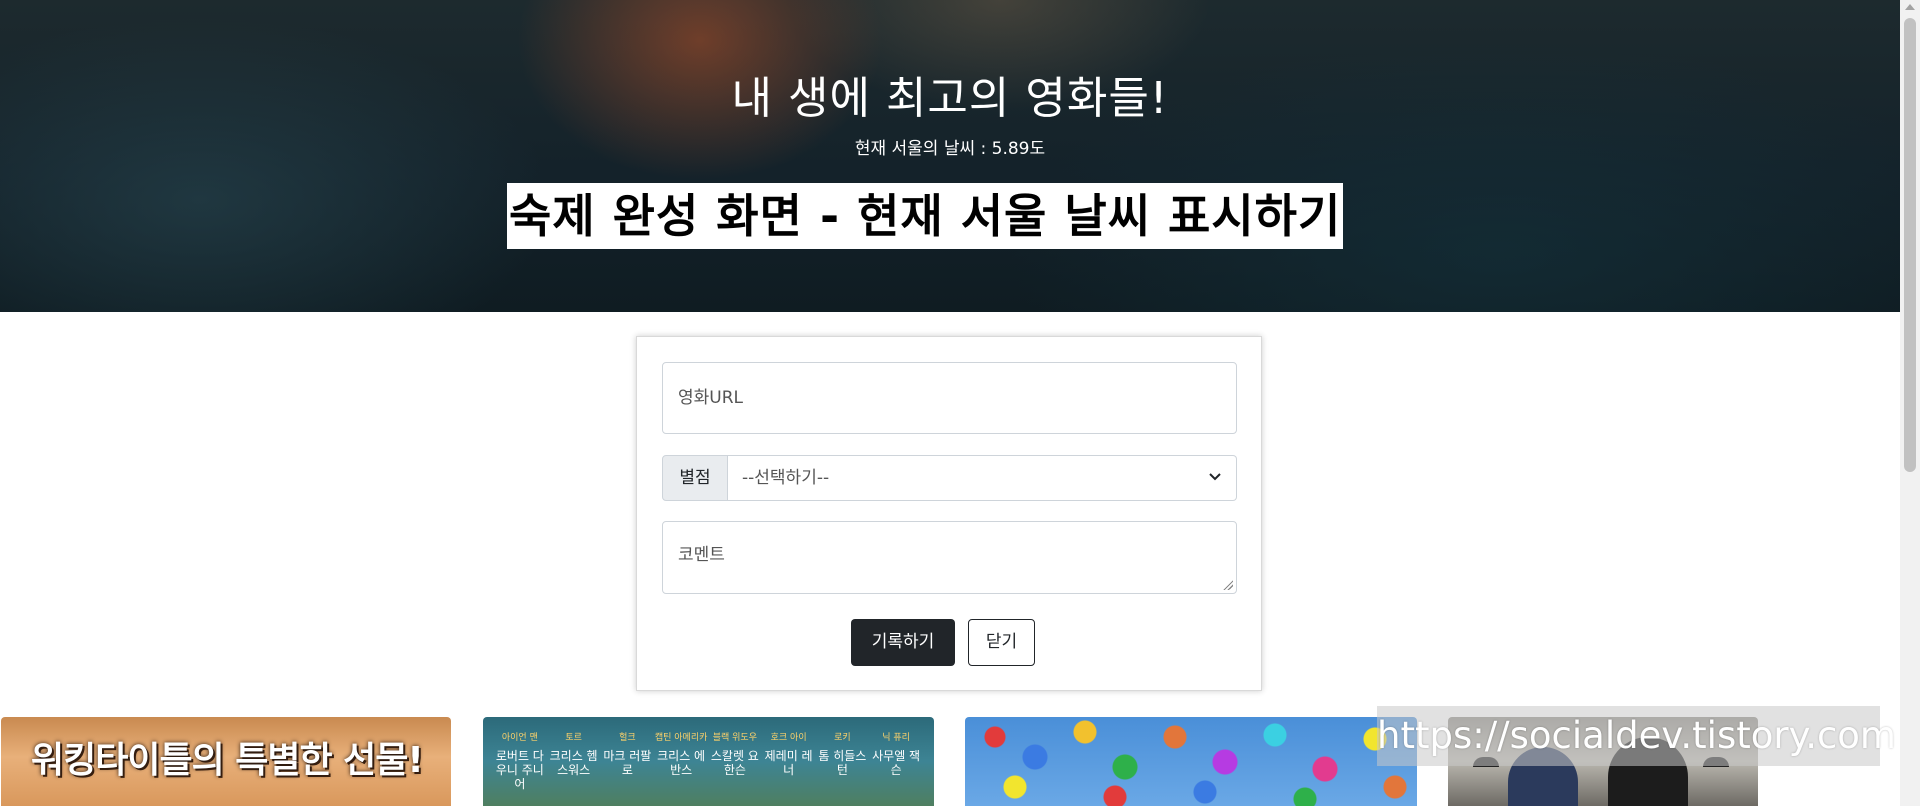  I want to click on cast-item: 아이언 맨로버트 다우니 주니어, so click(520, 761).